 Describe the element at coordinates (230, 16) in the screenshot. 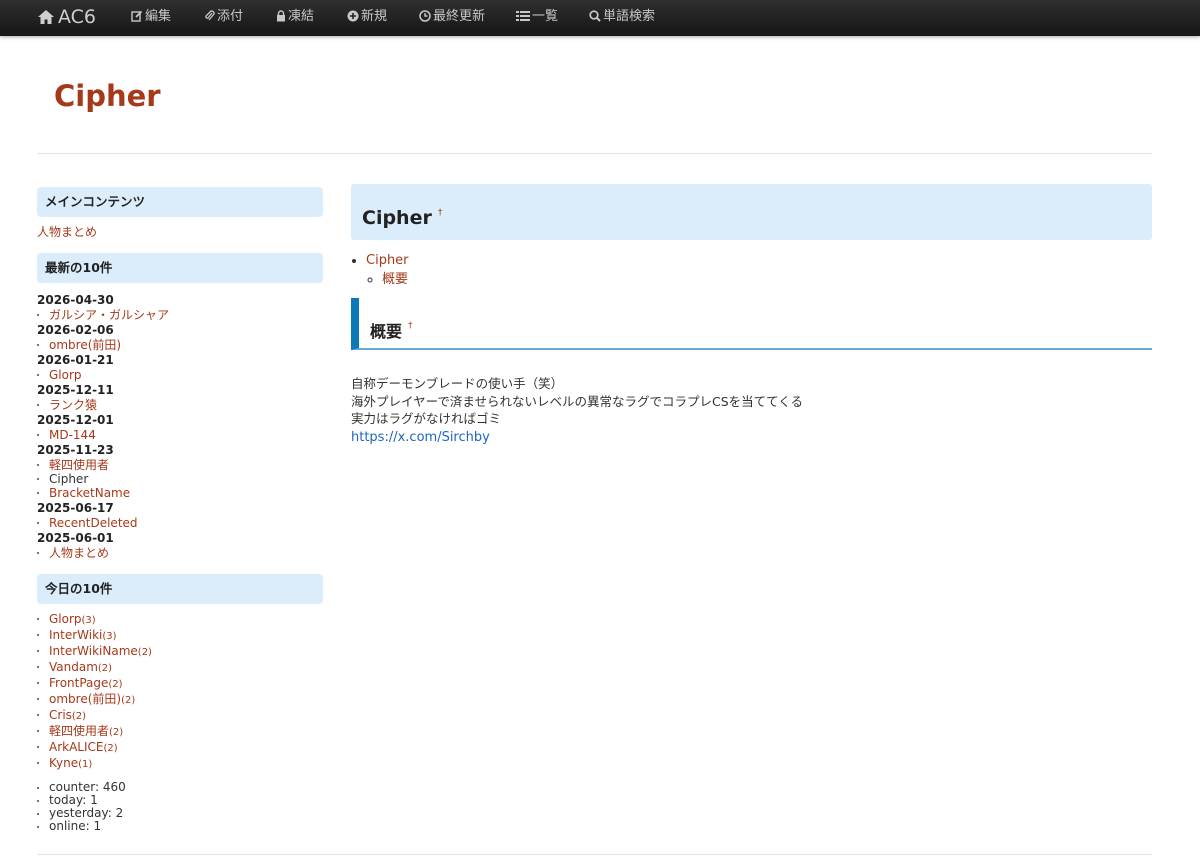

I see `nav-attach-label: 添付` at that location.